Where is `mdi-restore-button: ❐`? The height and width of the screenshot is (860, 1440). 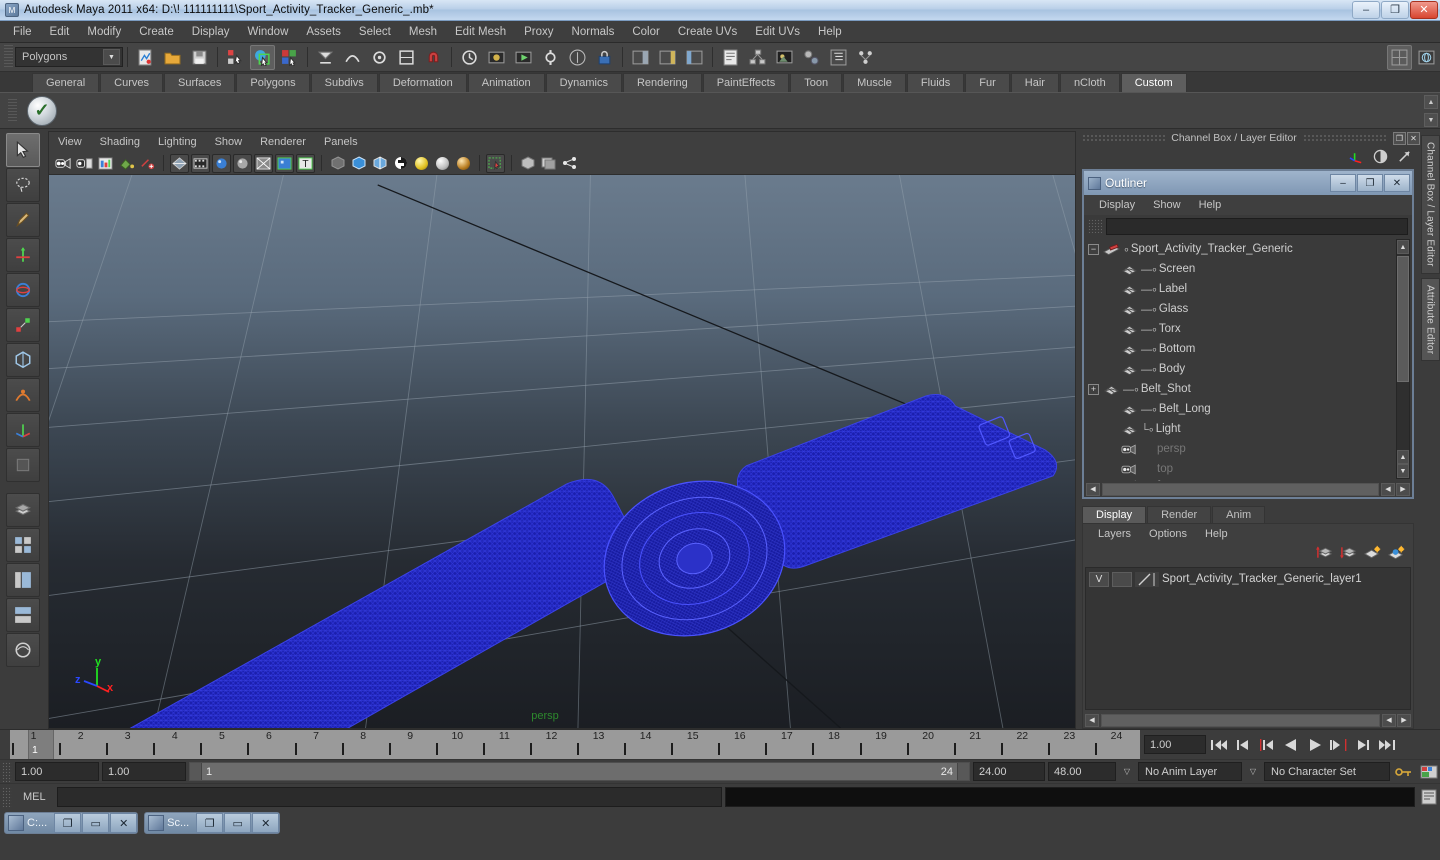
mdi-restore-button: ❐ is located at coordinates (68, 823).